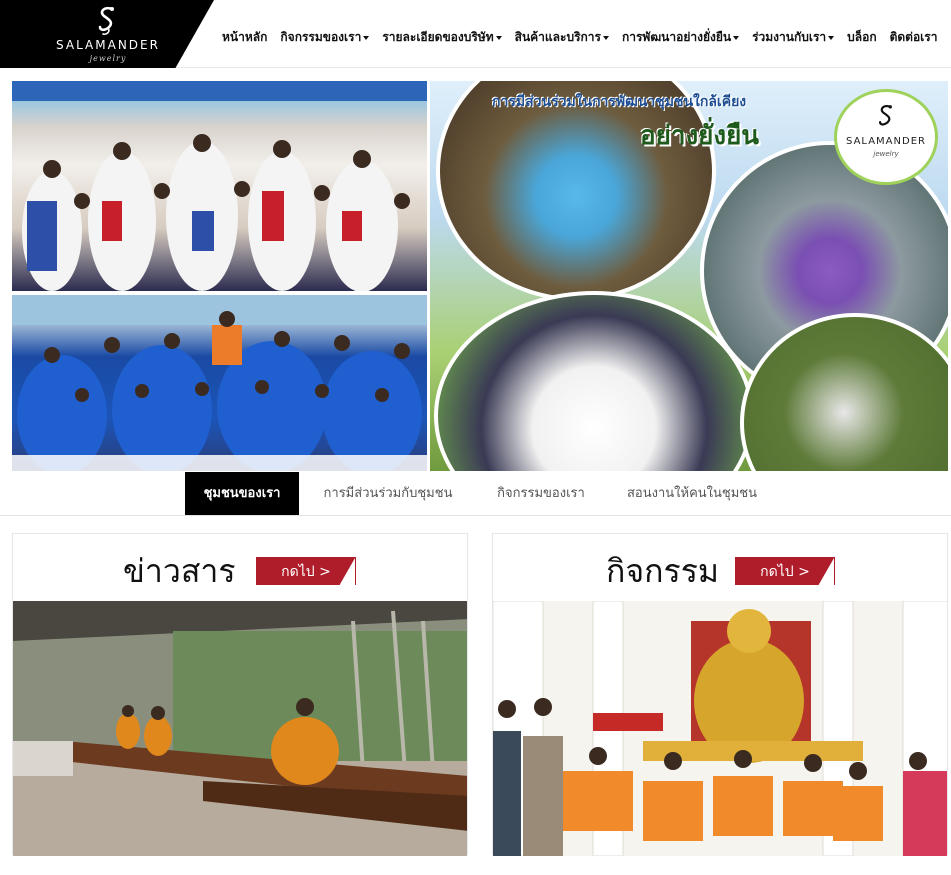 The width and height of the screenshot is (951, 875). I want to click on nav-home-label: หน้าหลัก, so click(245, 37).